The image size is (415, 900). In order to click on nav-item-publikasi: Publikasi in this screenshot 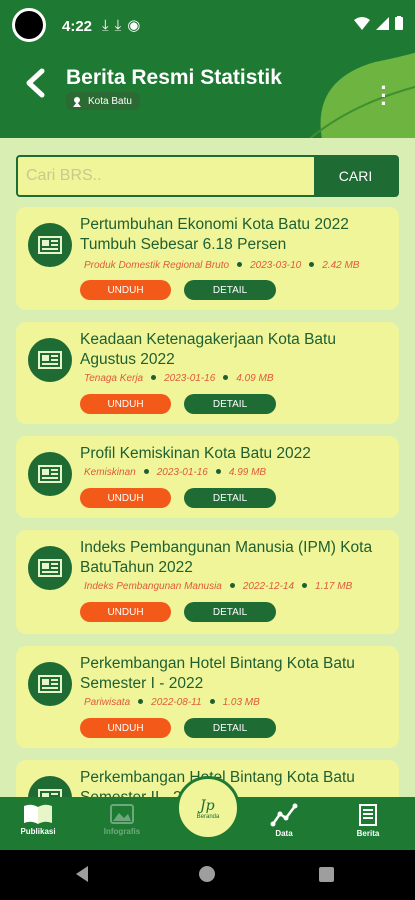, I will do `click(38, 819)`.